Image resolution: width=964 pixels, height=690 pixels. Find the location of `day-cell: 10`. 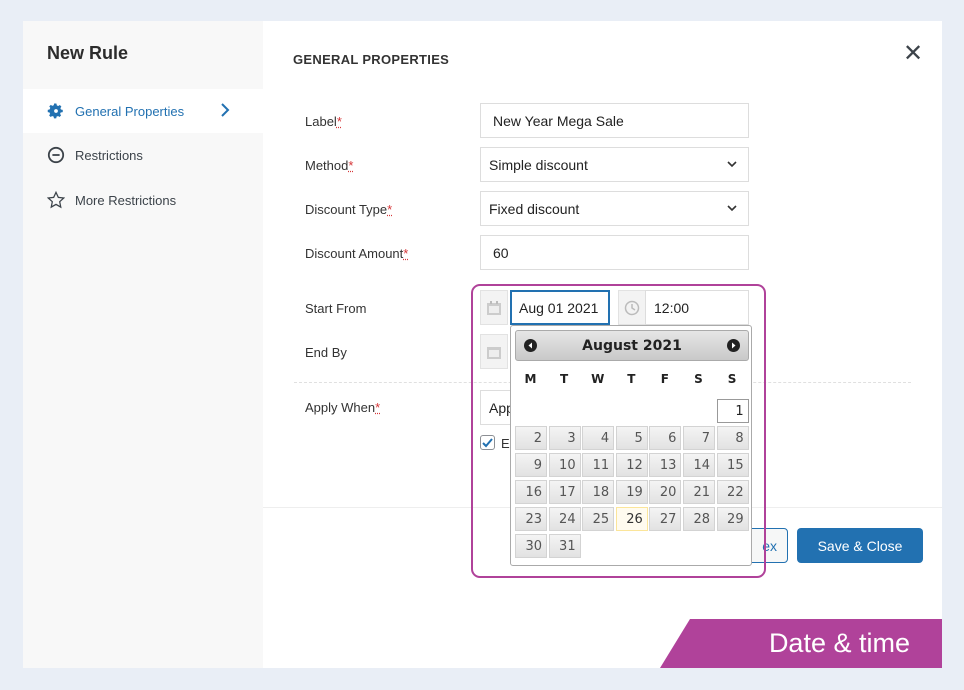

day-cell: 10 is located at coordinates (564, 465).